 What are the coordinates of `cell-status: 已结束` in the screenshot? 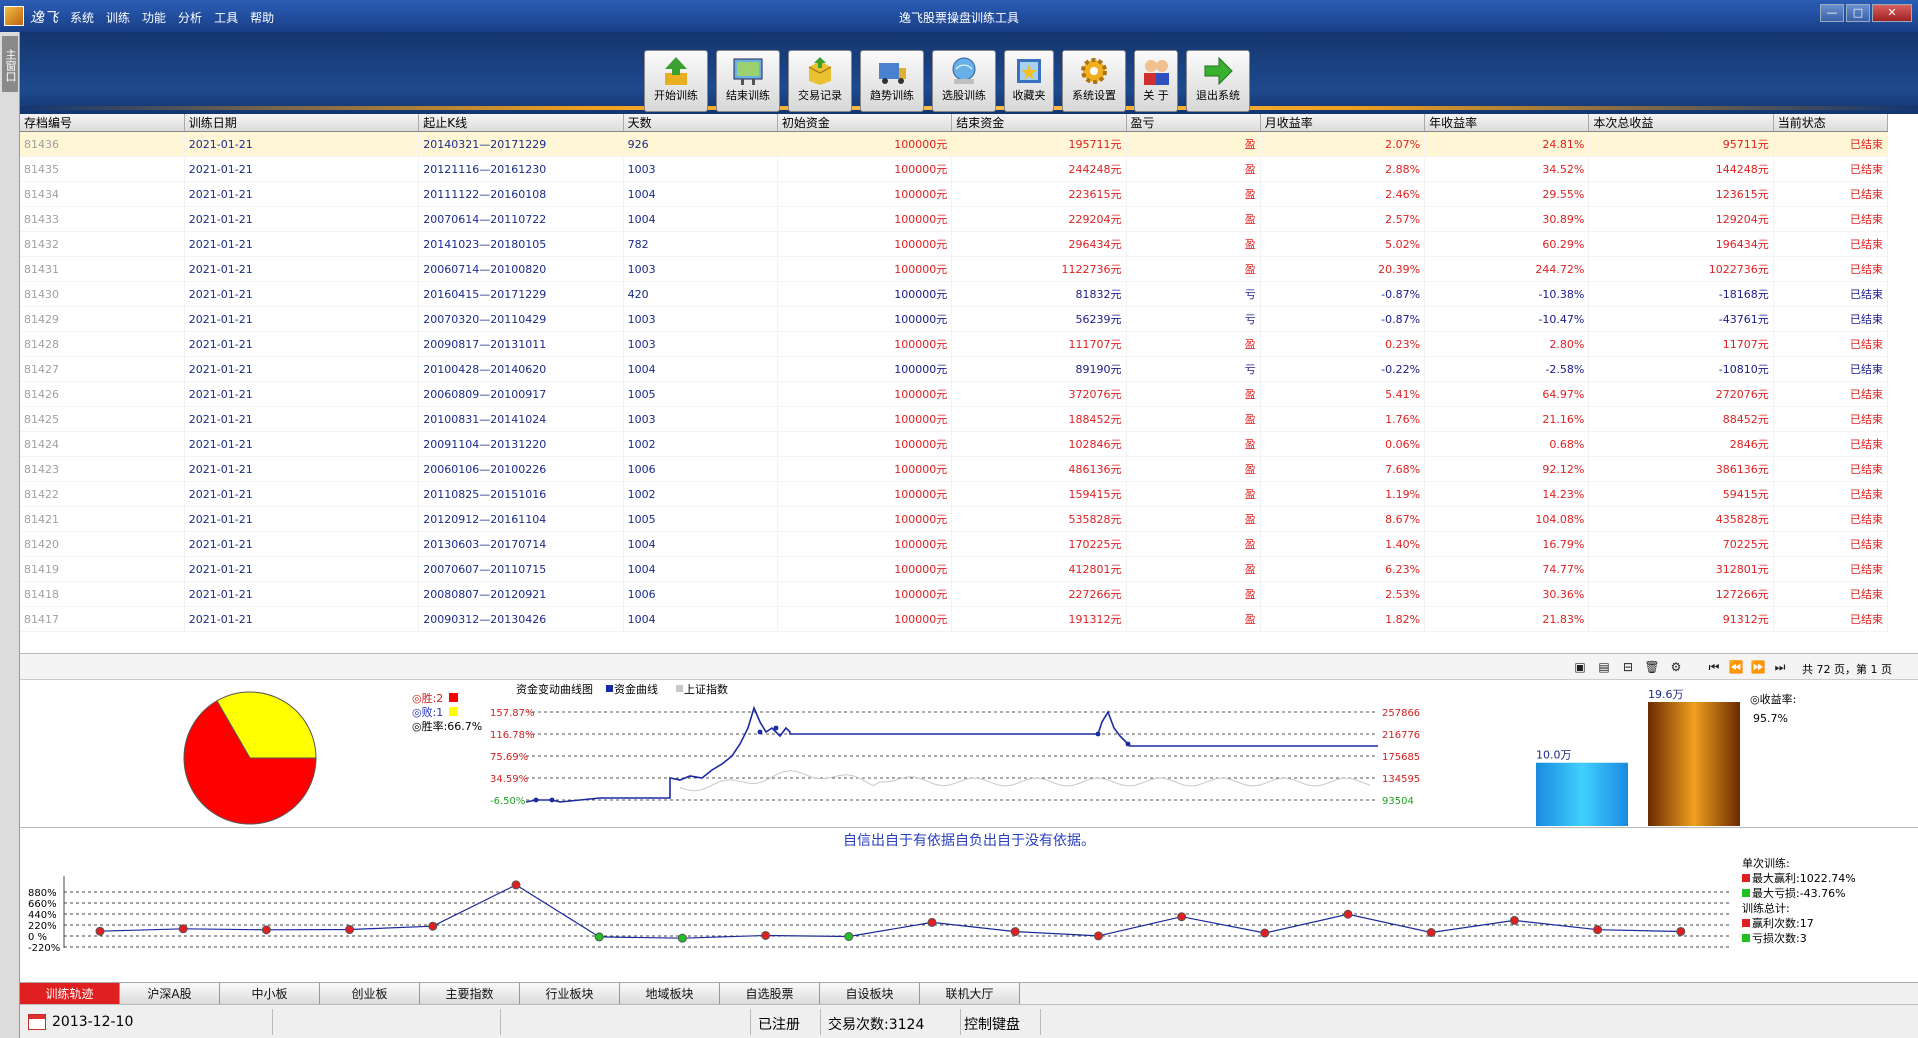 It's located at (1831, 594).